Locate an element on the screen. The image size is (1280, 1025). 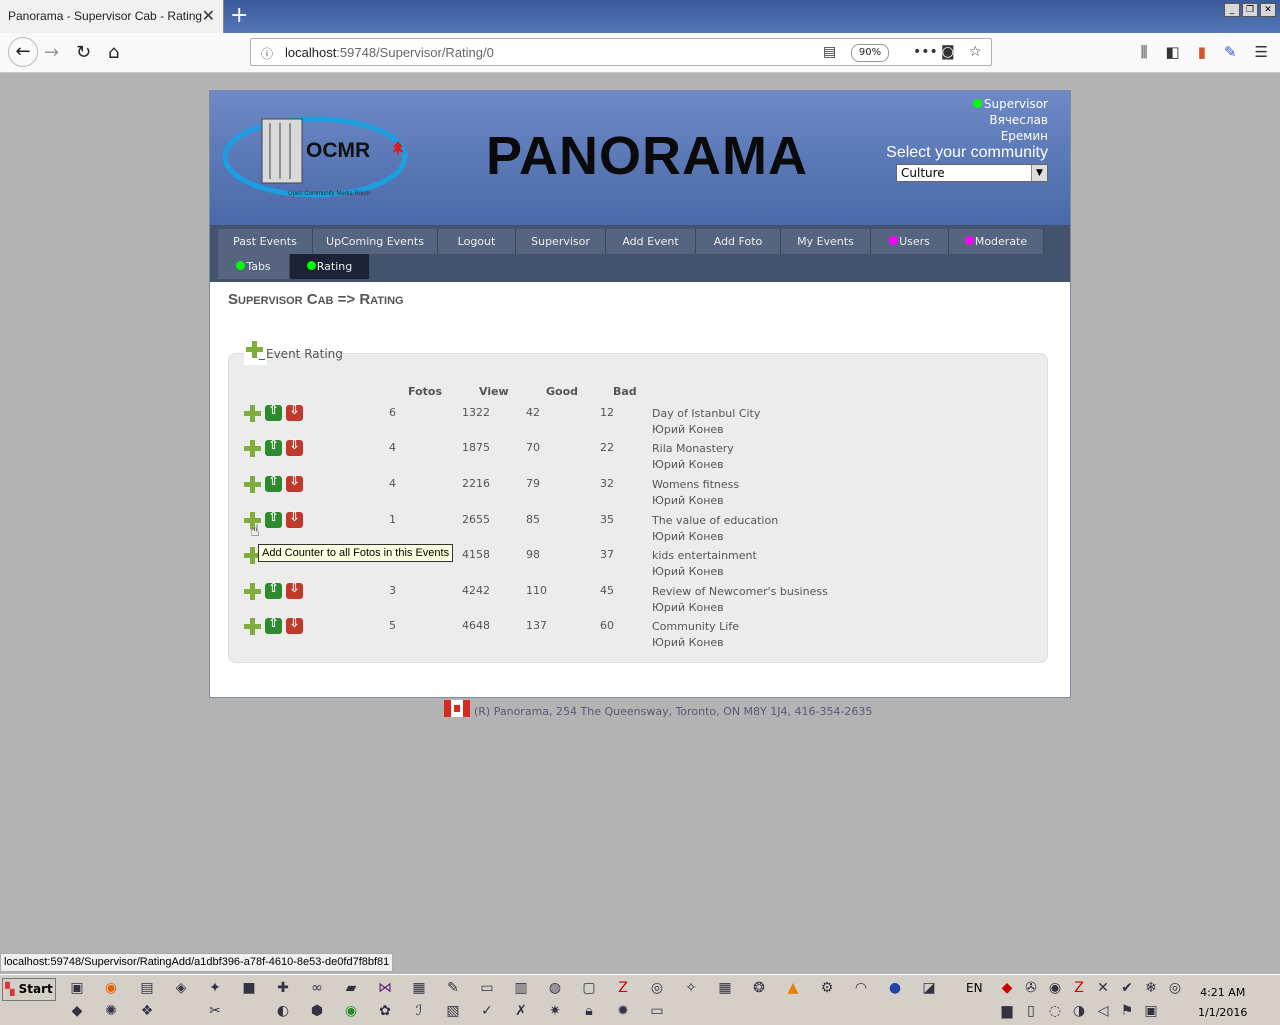
menu-icon: ☰ is located at coordinates (1261, 52).